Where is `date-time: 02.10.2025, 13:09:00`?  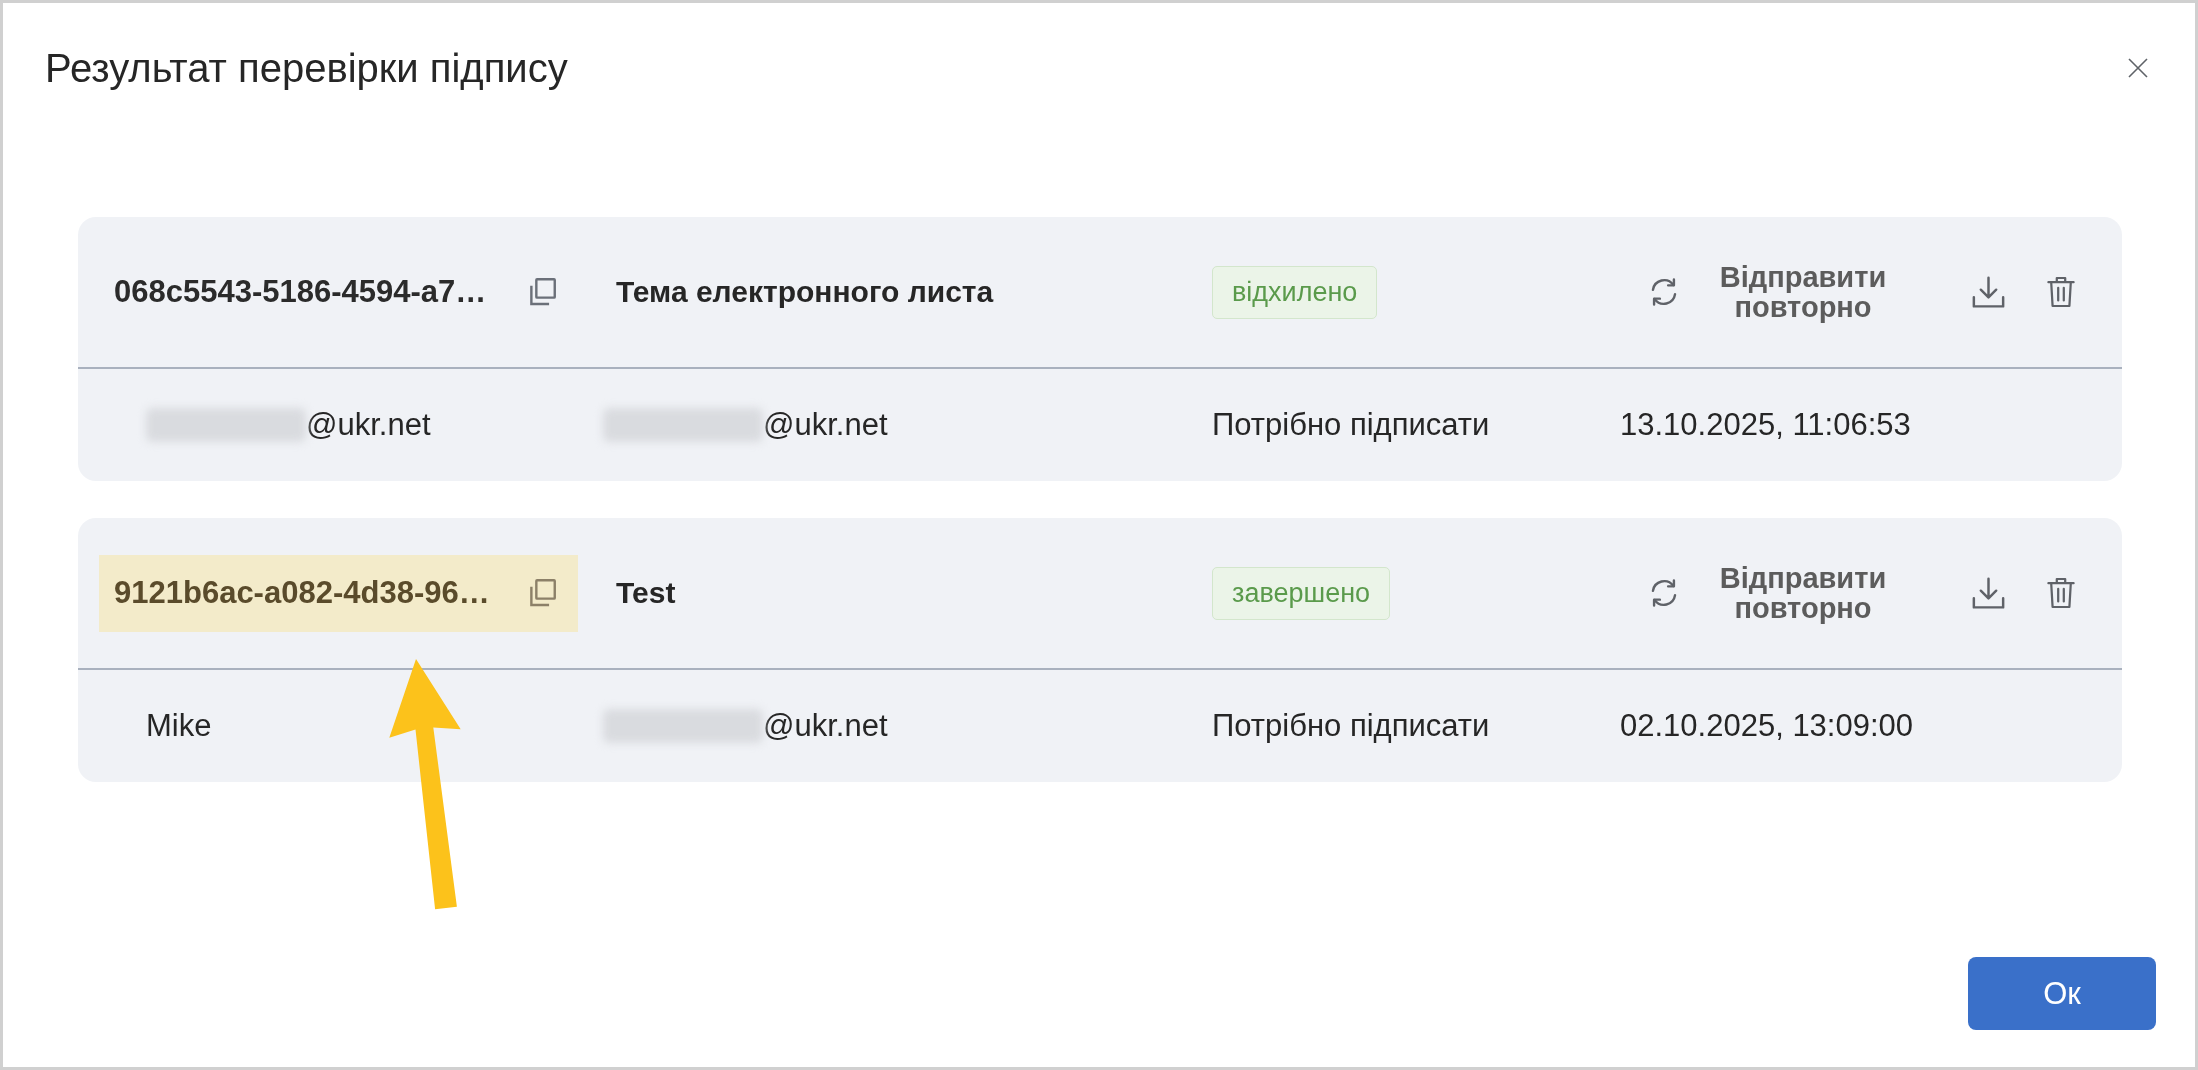 date-time: 02.10.2025, 13:09:00 is located at coordinates (1767, 726).